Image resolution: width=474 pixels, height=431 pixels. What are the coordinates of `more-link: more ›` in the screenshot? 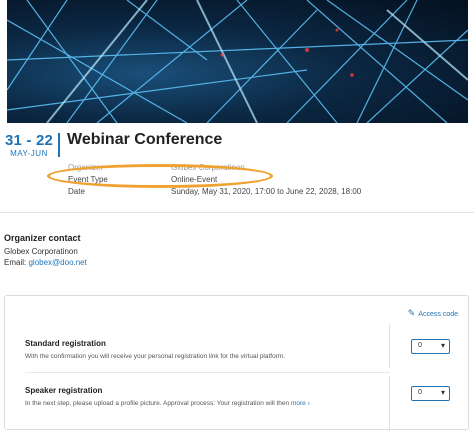 It's located at (300, 403).